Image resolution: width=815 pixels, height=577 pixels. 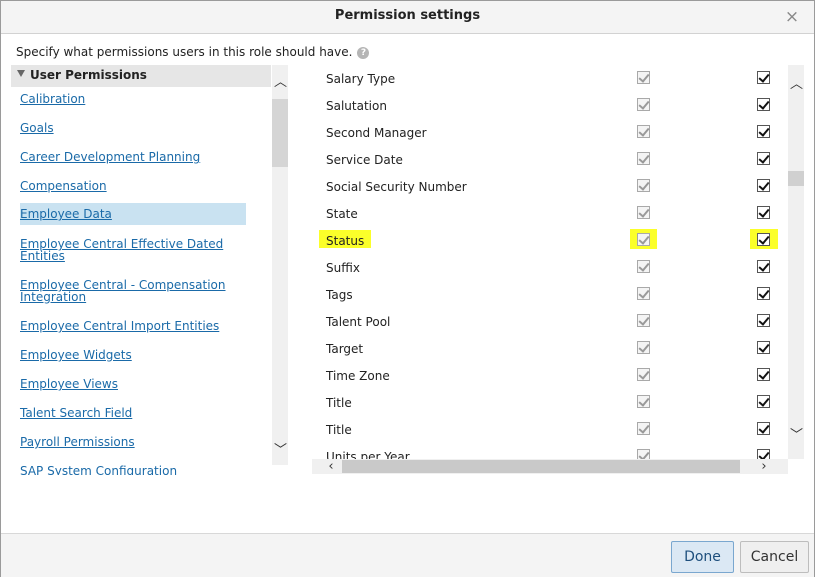 I want to click on help-icon: ?, so click(x=363, y=52).